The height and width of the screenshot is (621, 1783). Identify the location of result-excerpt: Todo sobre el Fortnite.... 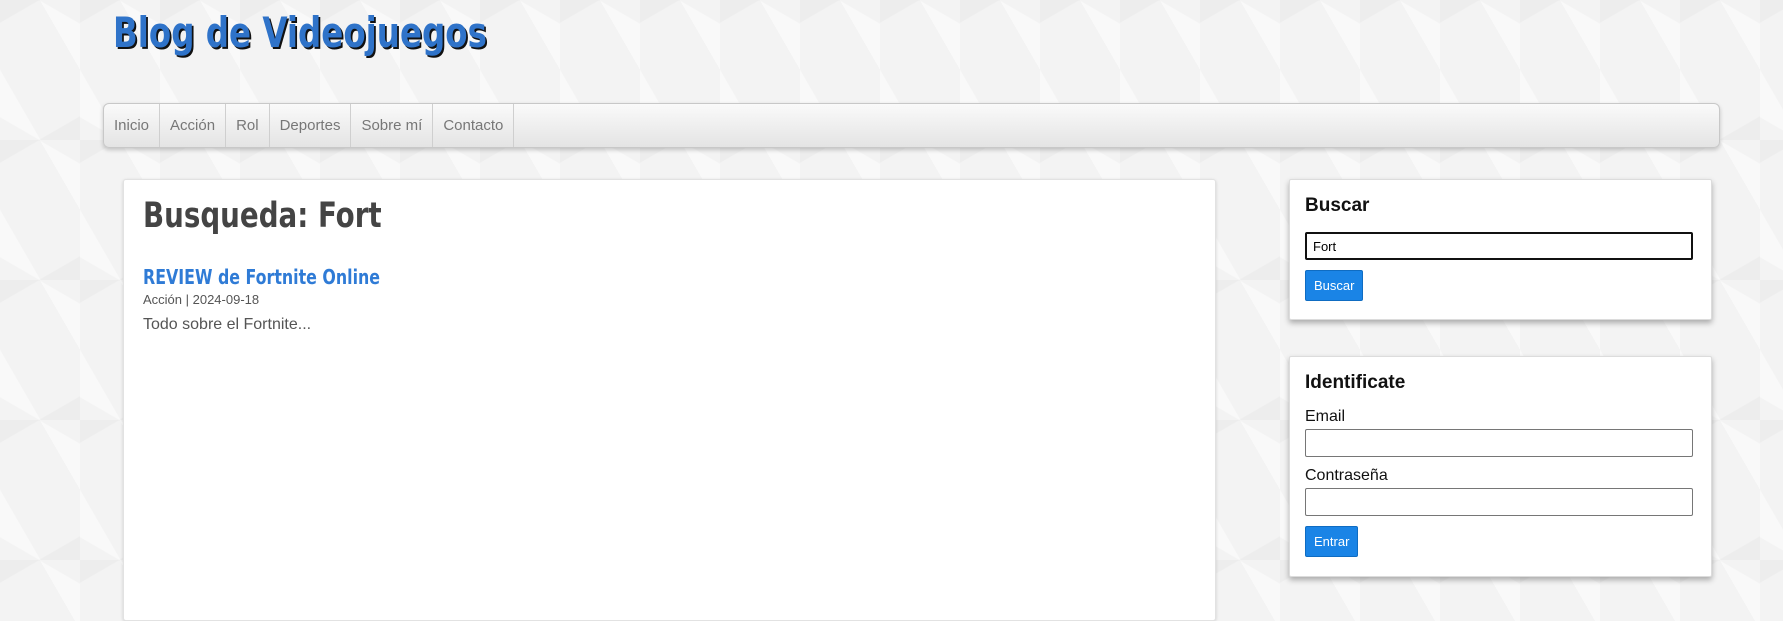
(227, 324).